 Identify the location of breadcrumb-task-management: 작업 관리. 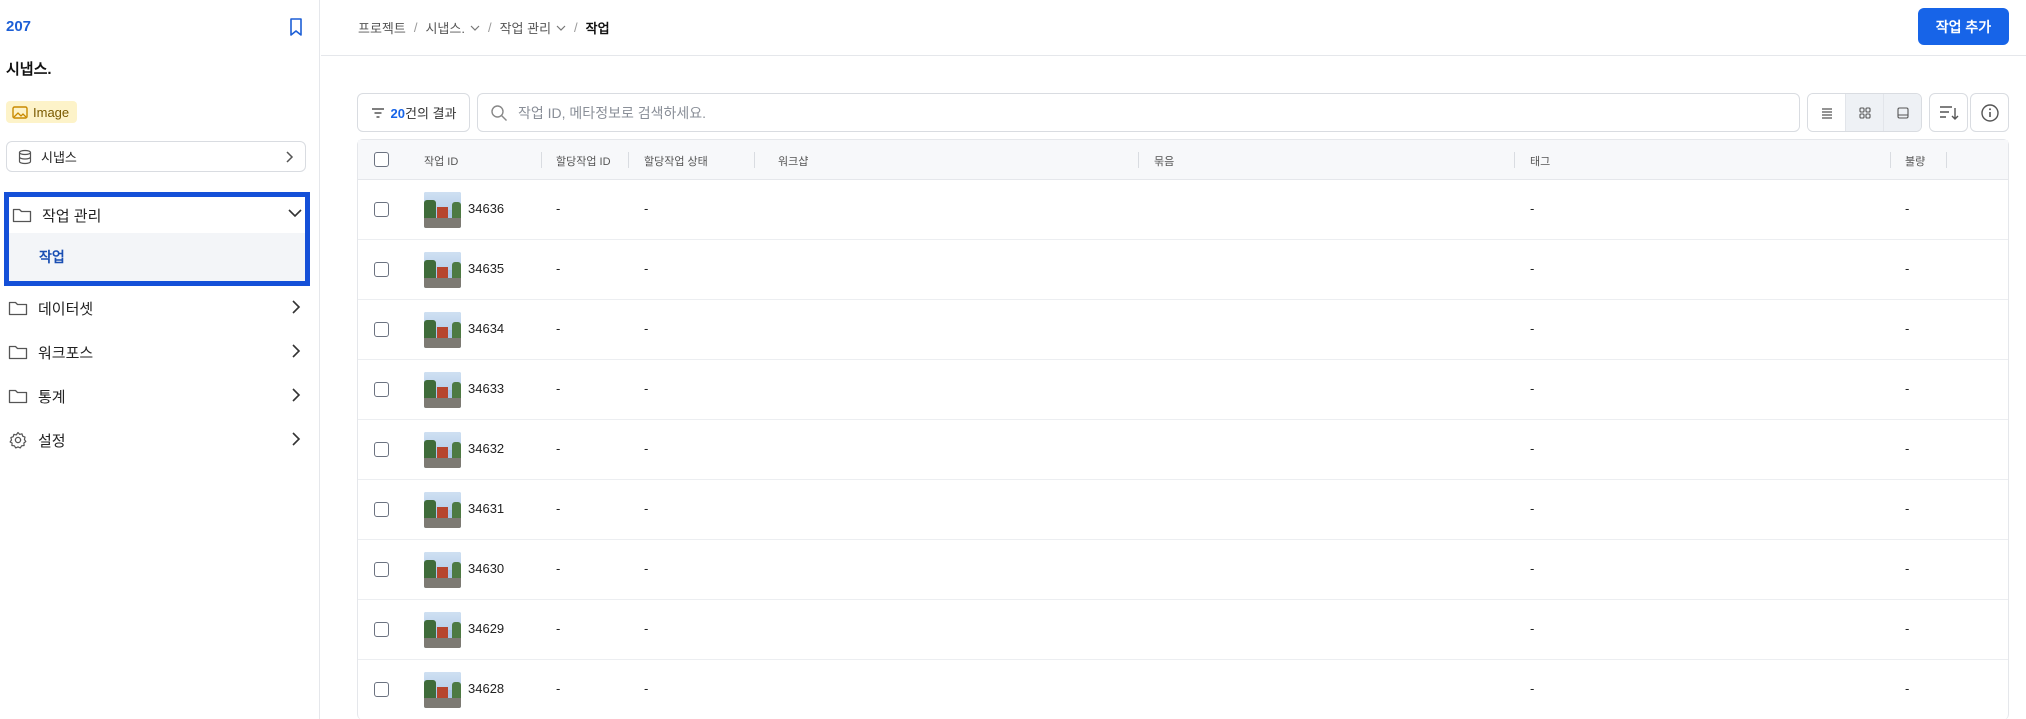
(533, 27).